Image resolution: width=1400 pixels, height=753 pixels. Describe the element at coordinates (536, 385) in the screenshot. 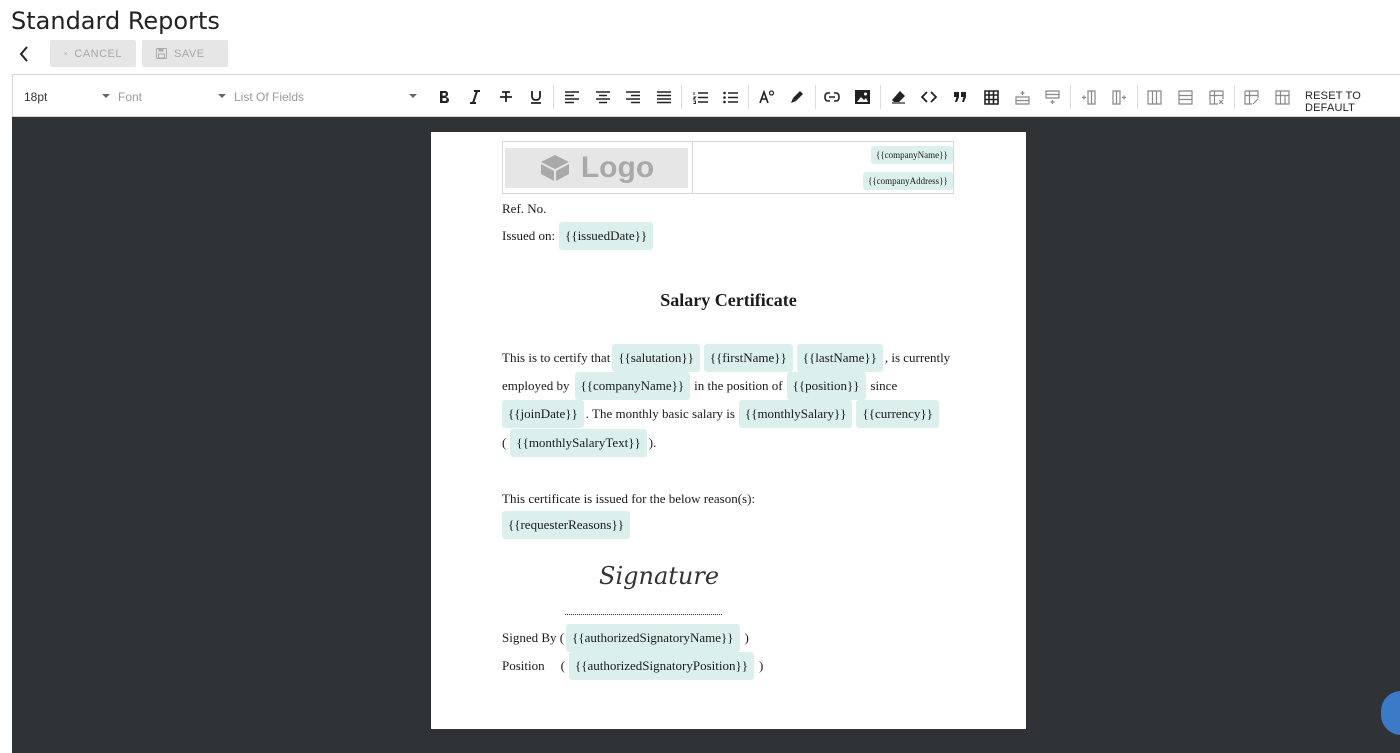

I see `body-text: employed by` at that location.